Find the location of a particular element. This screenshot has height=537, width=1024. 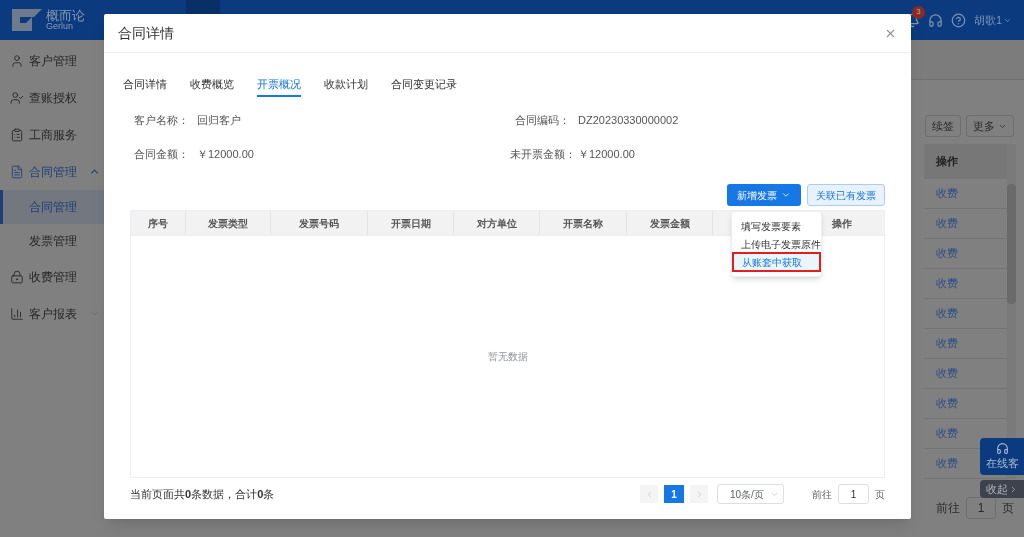

collapse-button: 收起 is located at coordinates (1002, 489).